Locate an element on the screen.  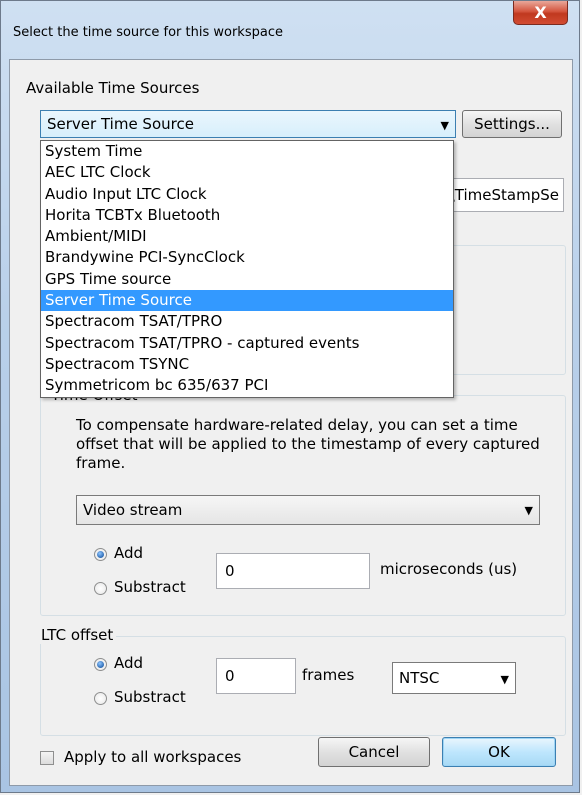
time-sources-label: Available Time Sources is located at coordinates (113, 88).